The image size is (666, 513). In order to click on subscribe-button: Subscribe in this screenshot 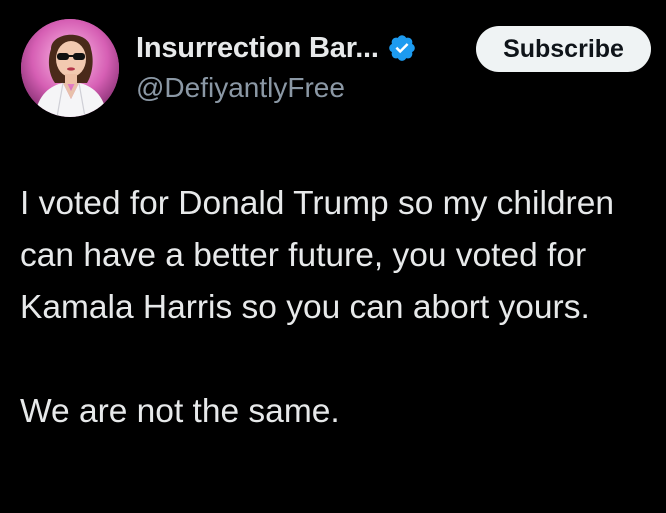, I will do `click(563, 49)`.